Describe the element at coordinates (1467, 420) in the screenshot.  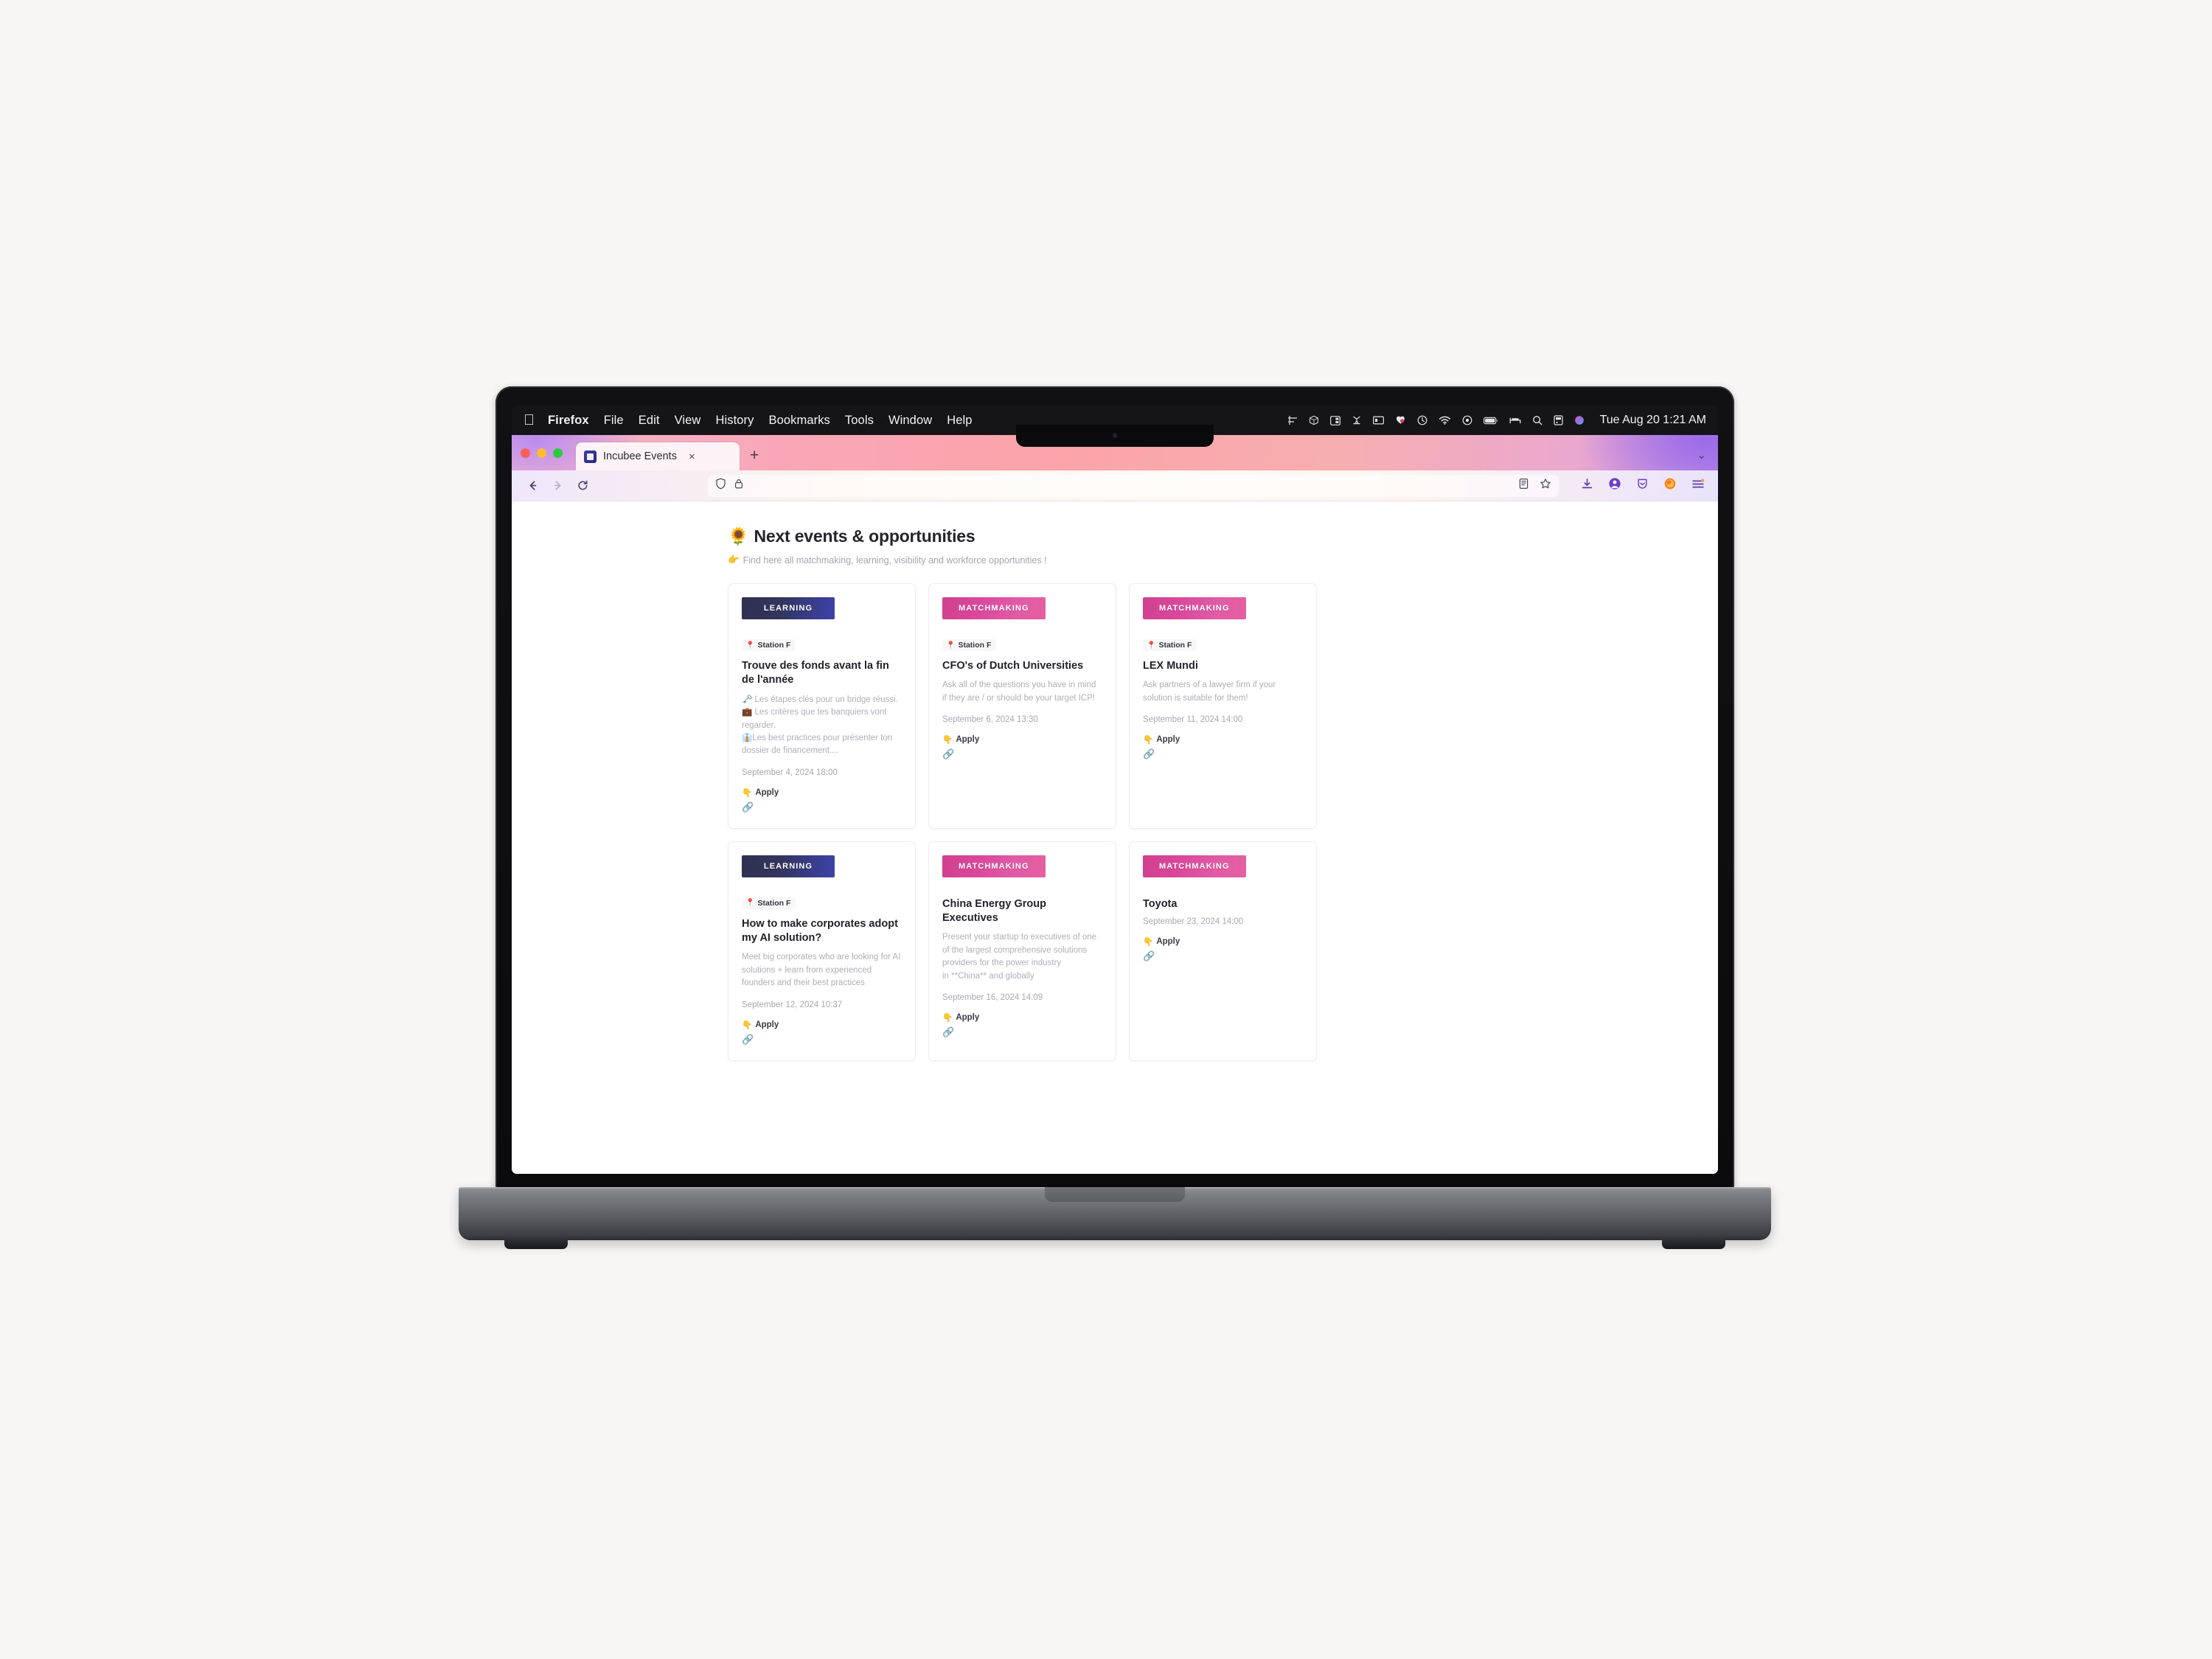
I see `control-center-icon` at that location.